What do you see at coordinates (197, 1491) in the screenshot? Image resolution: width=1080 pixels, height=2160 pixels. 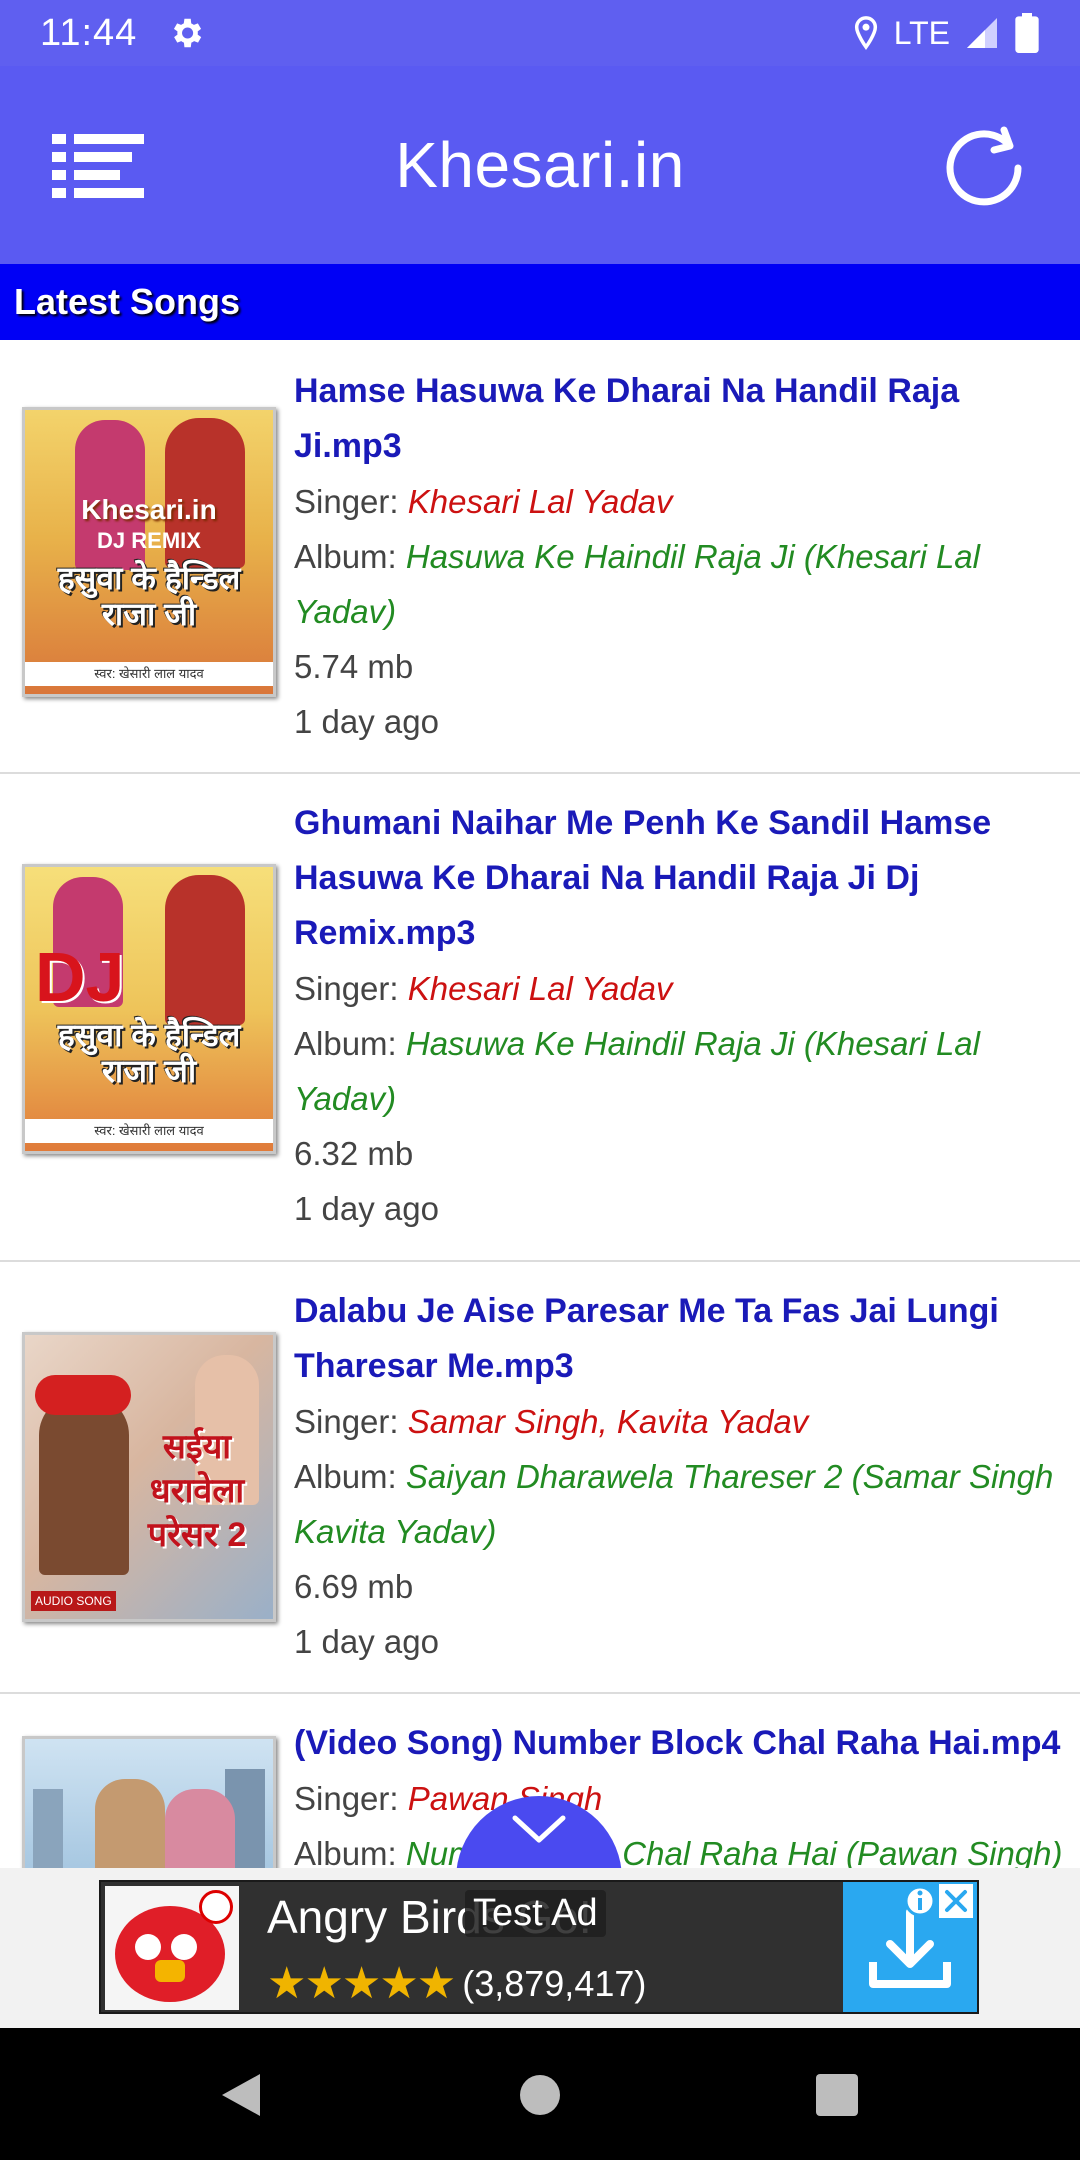 I see `album-art-title: सईया धरावेला परेसर 2` at bounding box center [197, 1491].